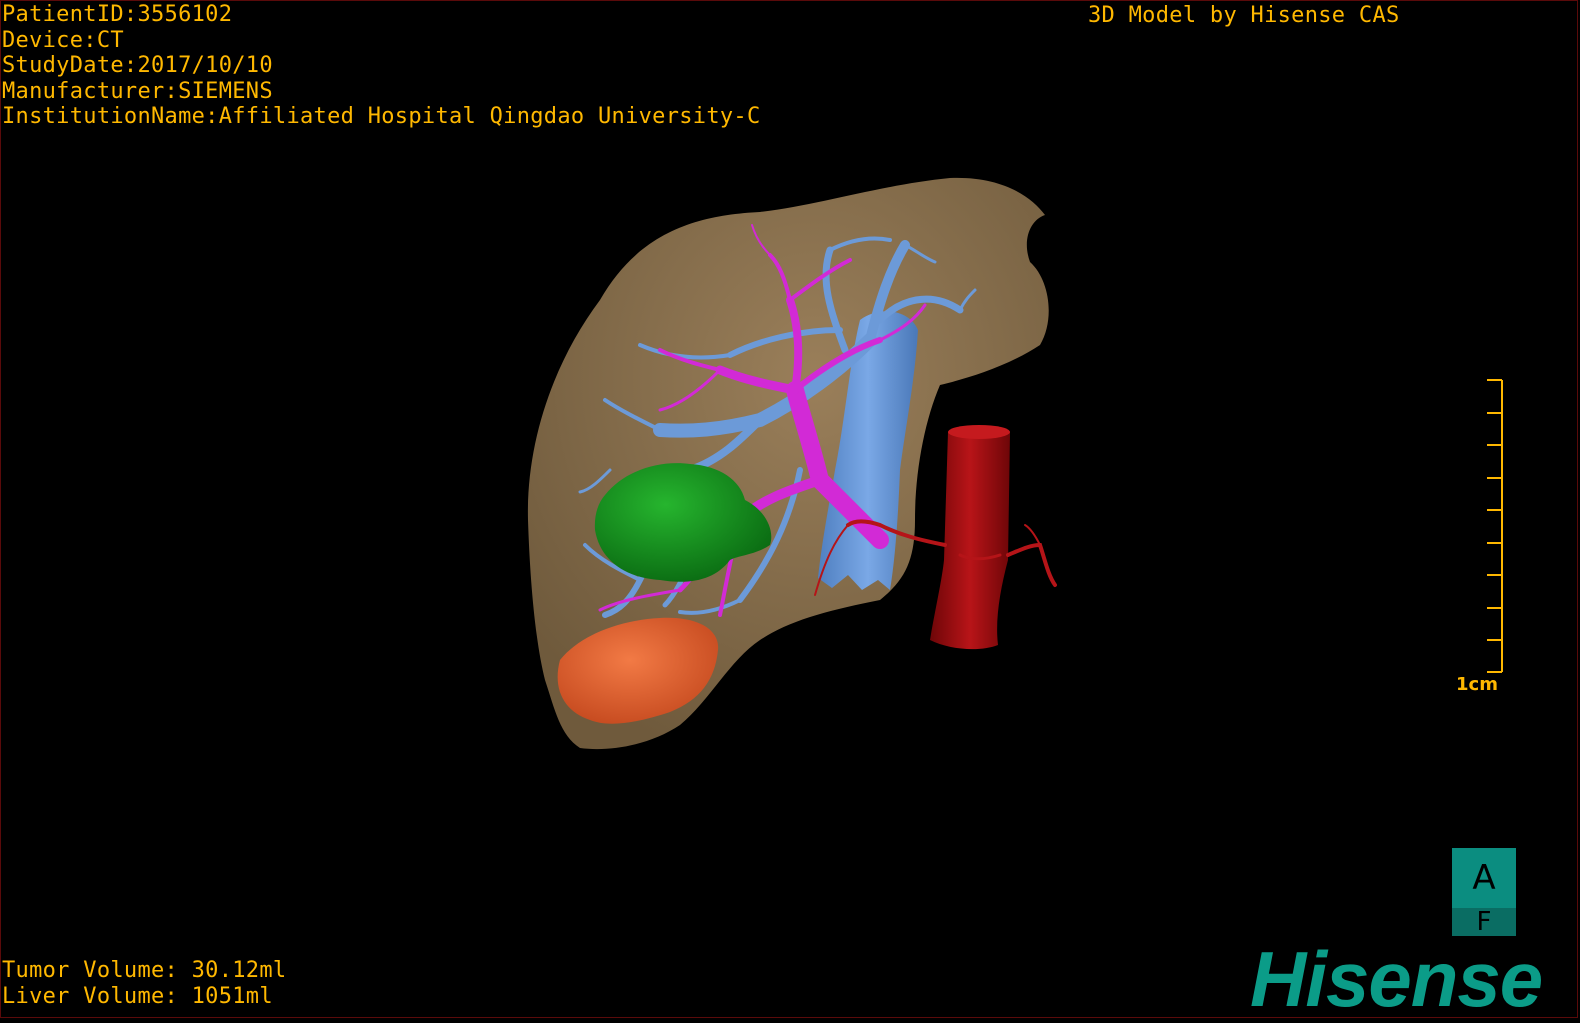 Image resolution: width=1580 pixels, height=1023 pixels. I want to click on patient-id-text: PatientID:3556102, so click(117, 14).